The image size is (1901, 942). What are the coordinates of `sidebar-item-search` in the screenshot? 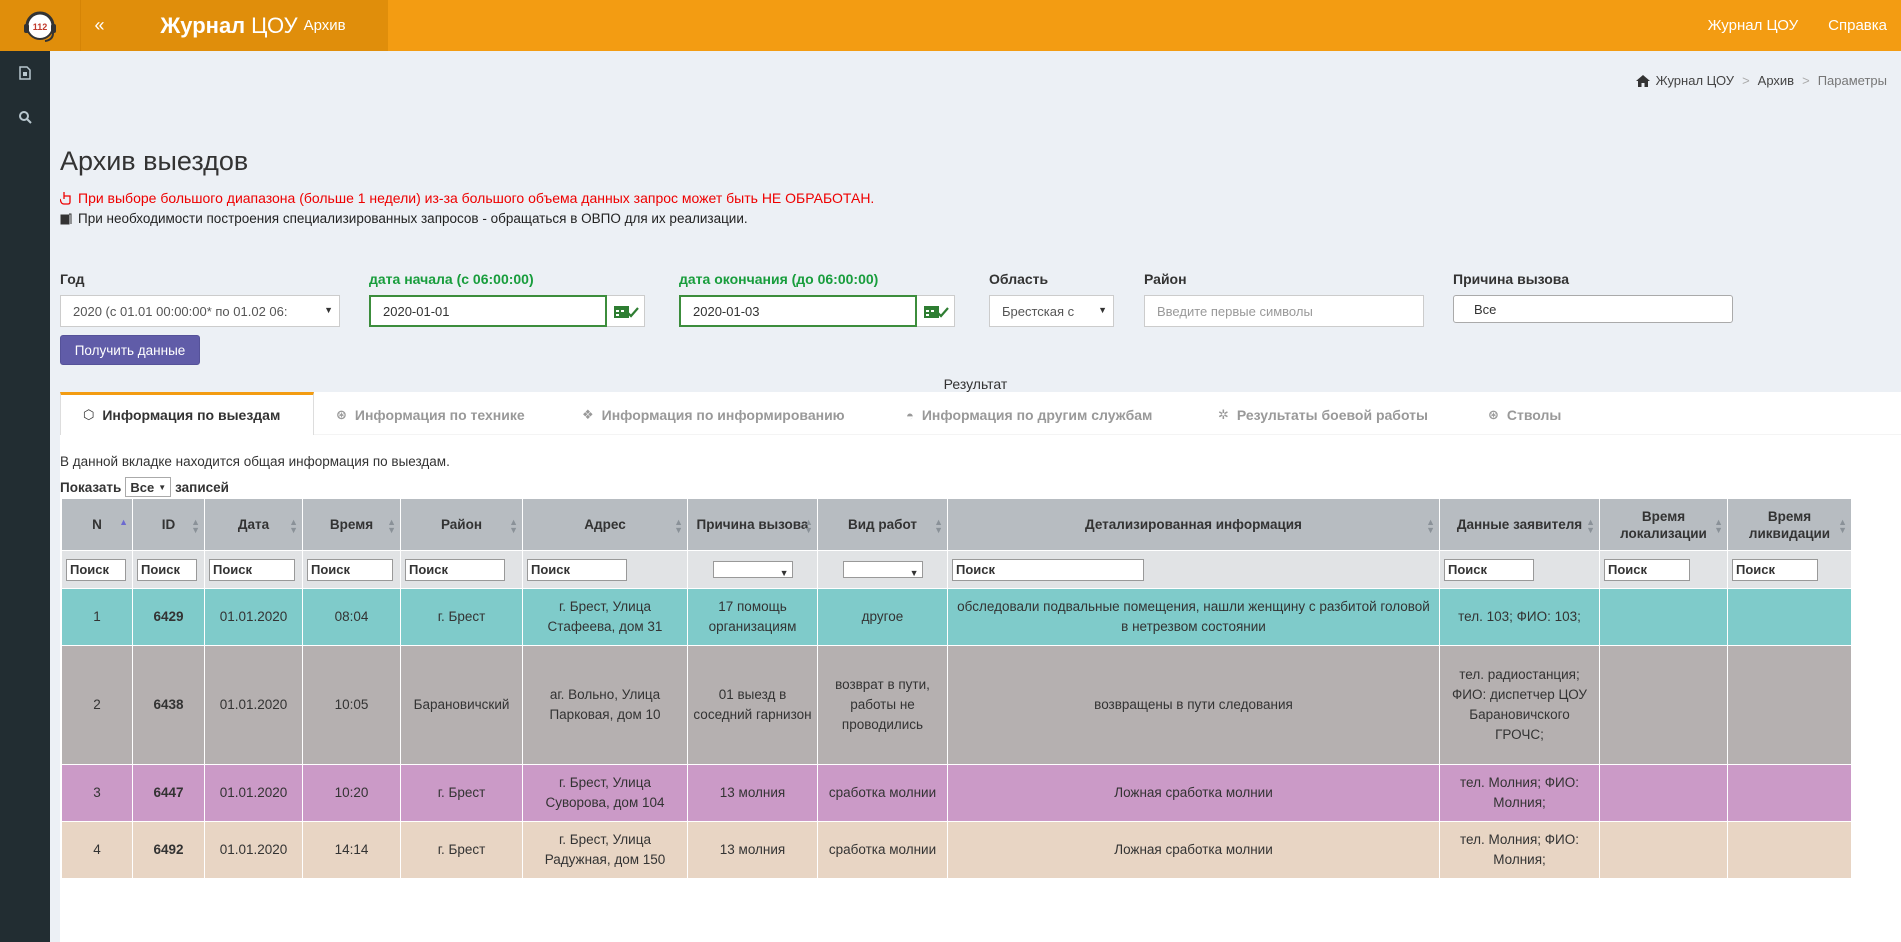 It's located at (25, 117).